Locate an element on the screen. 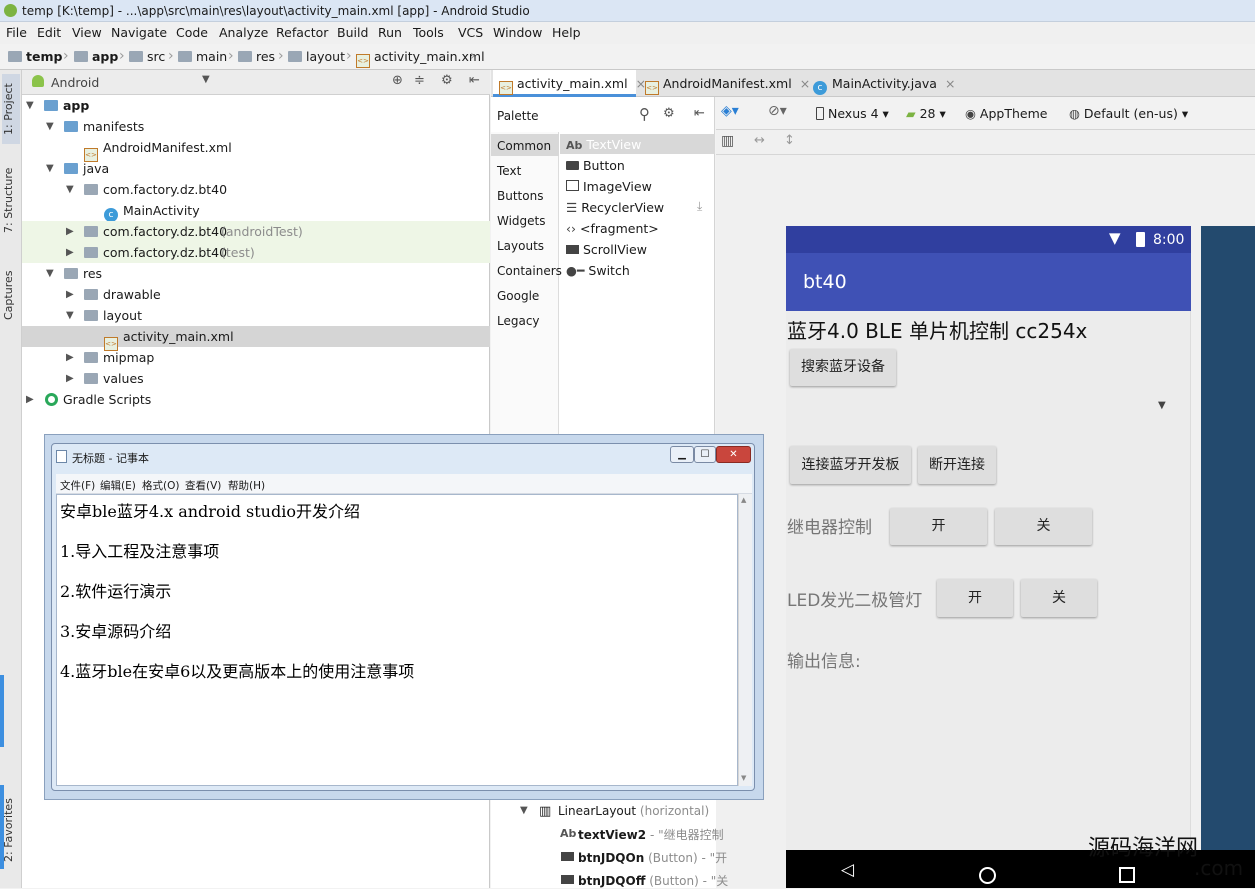  tab-main-activity: c MainActivity.java × is located at coordinates (881, 83).